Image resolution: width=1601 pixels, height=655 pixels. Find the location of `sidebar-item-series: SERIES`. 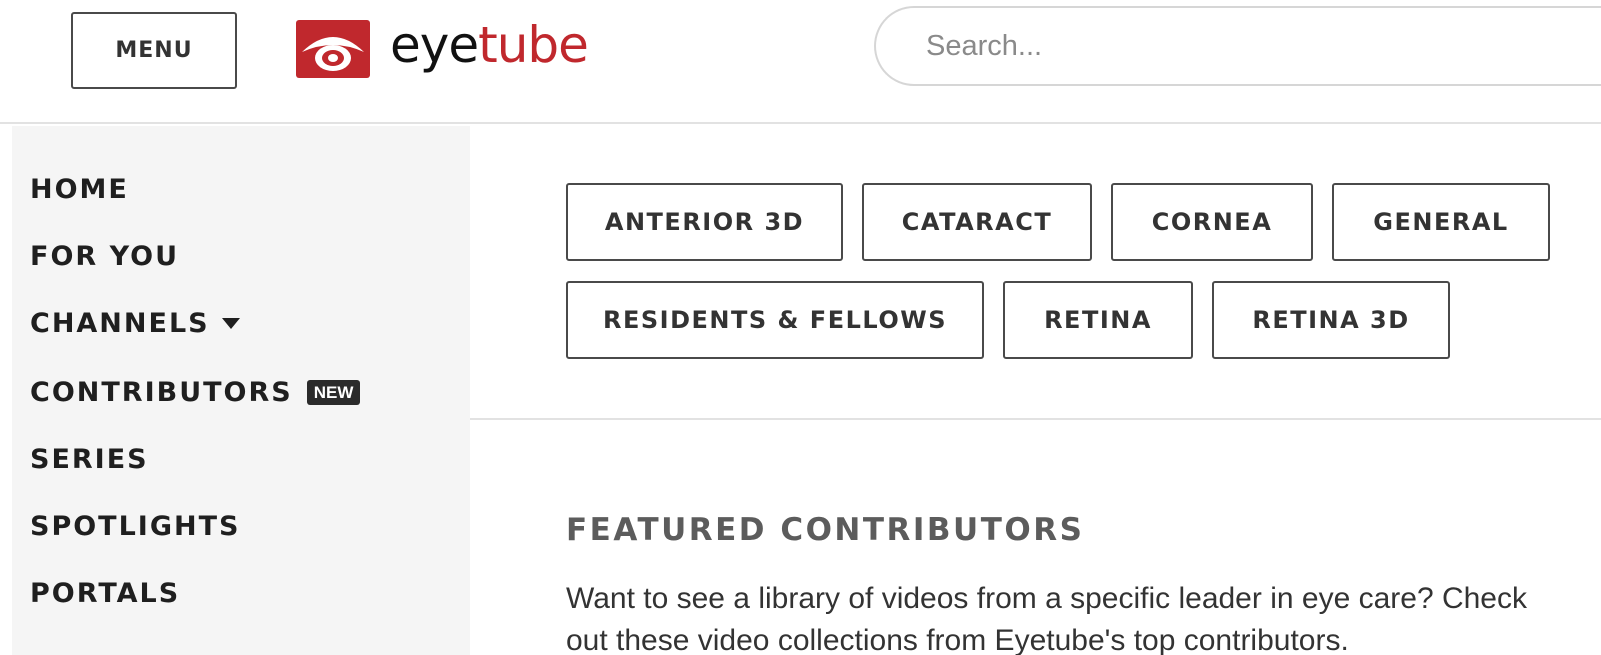

sidebar-item-series: SERIES is located at coordinates (89, 459).